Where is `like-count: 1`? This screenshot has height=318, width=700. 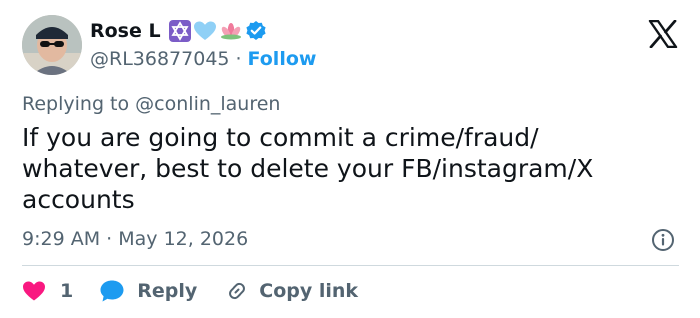 like-count: 1 is located at coordinates (67, 291).